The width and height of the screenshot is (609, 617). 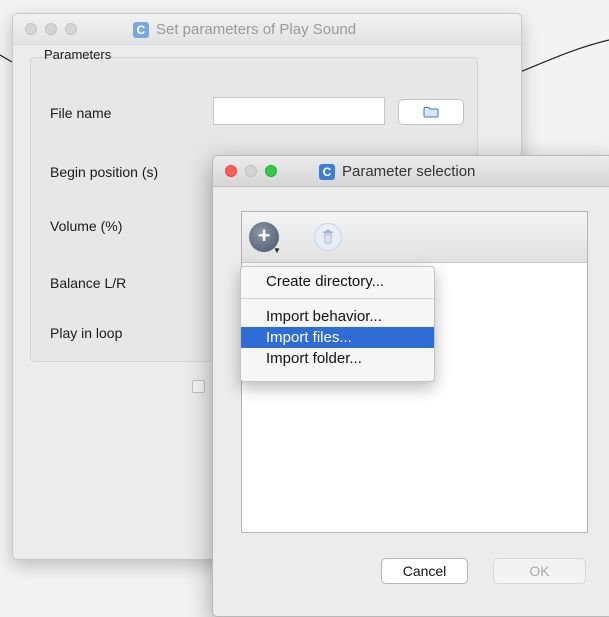 I want to click on dialog-window-controls, so click(x=251, y=171).